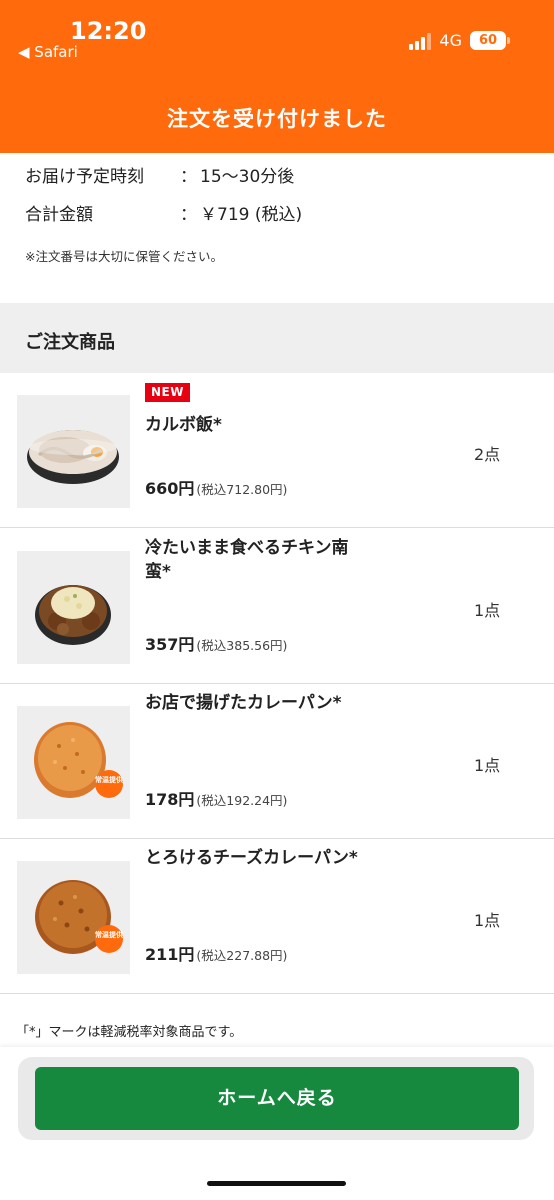 The height and width of the screenshot is (1200, 554). I want to click on signal-icon, so click(420, 41).